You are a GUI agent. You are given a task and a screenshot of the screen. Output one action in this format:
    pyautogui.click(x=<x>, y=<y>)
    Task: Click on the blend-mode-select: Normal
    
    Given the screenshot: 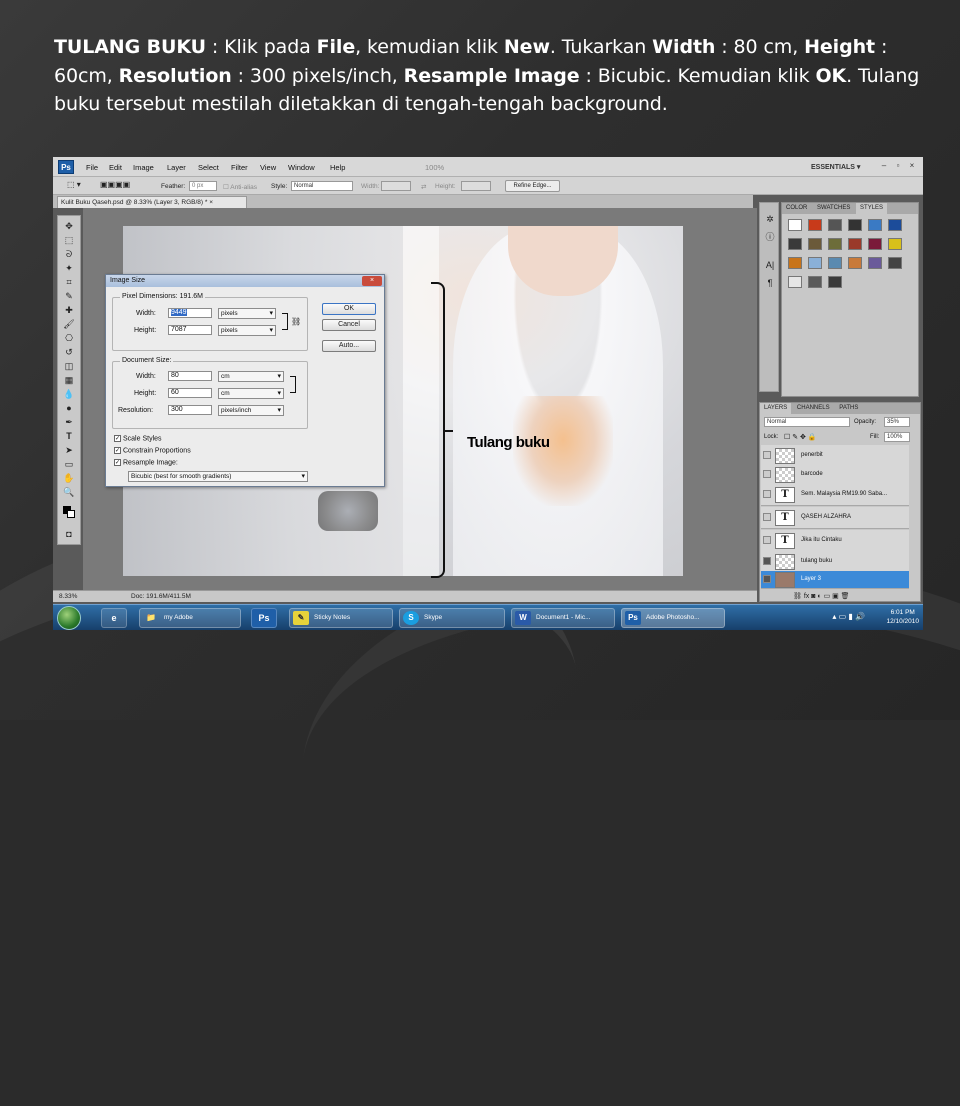 What is the action you would take?
    pyautogui.click(x=807, y=422)
    